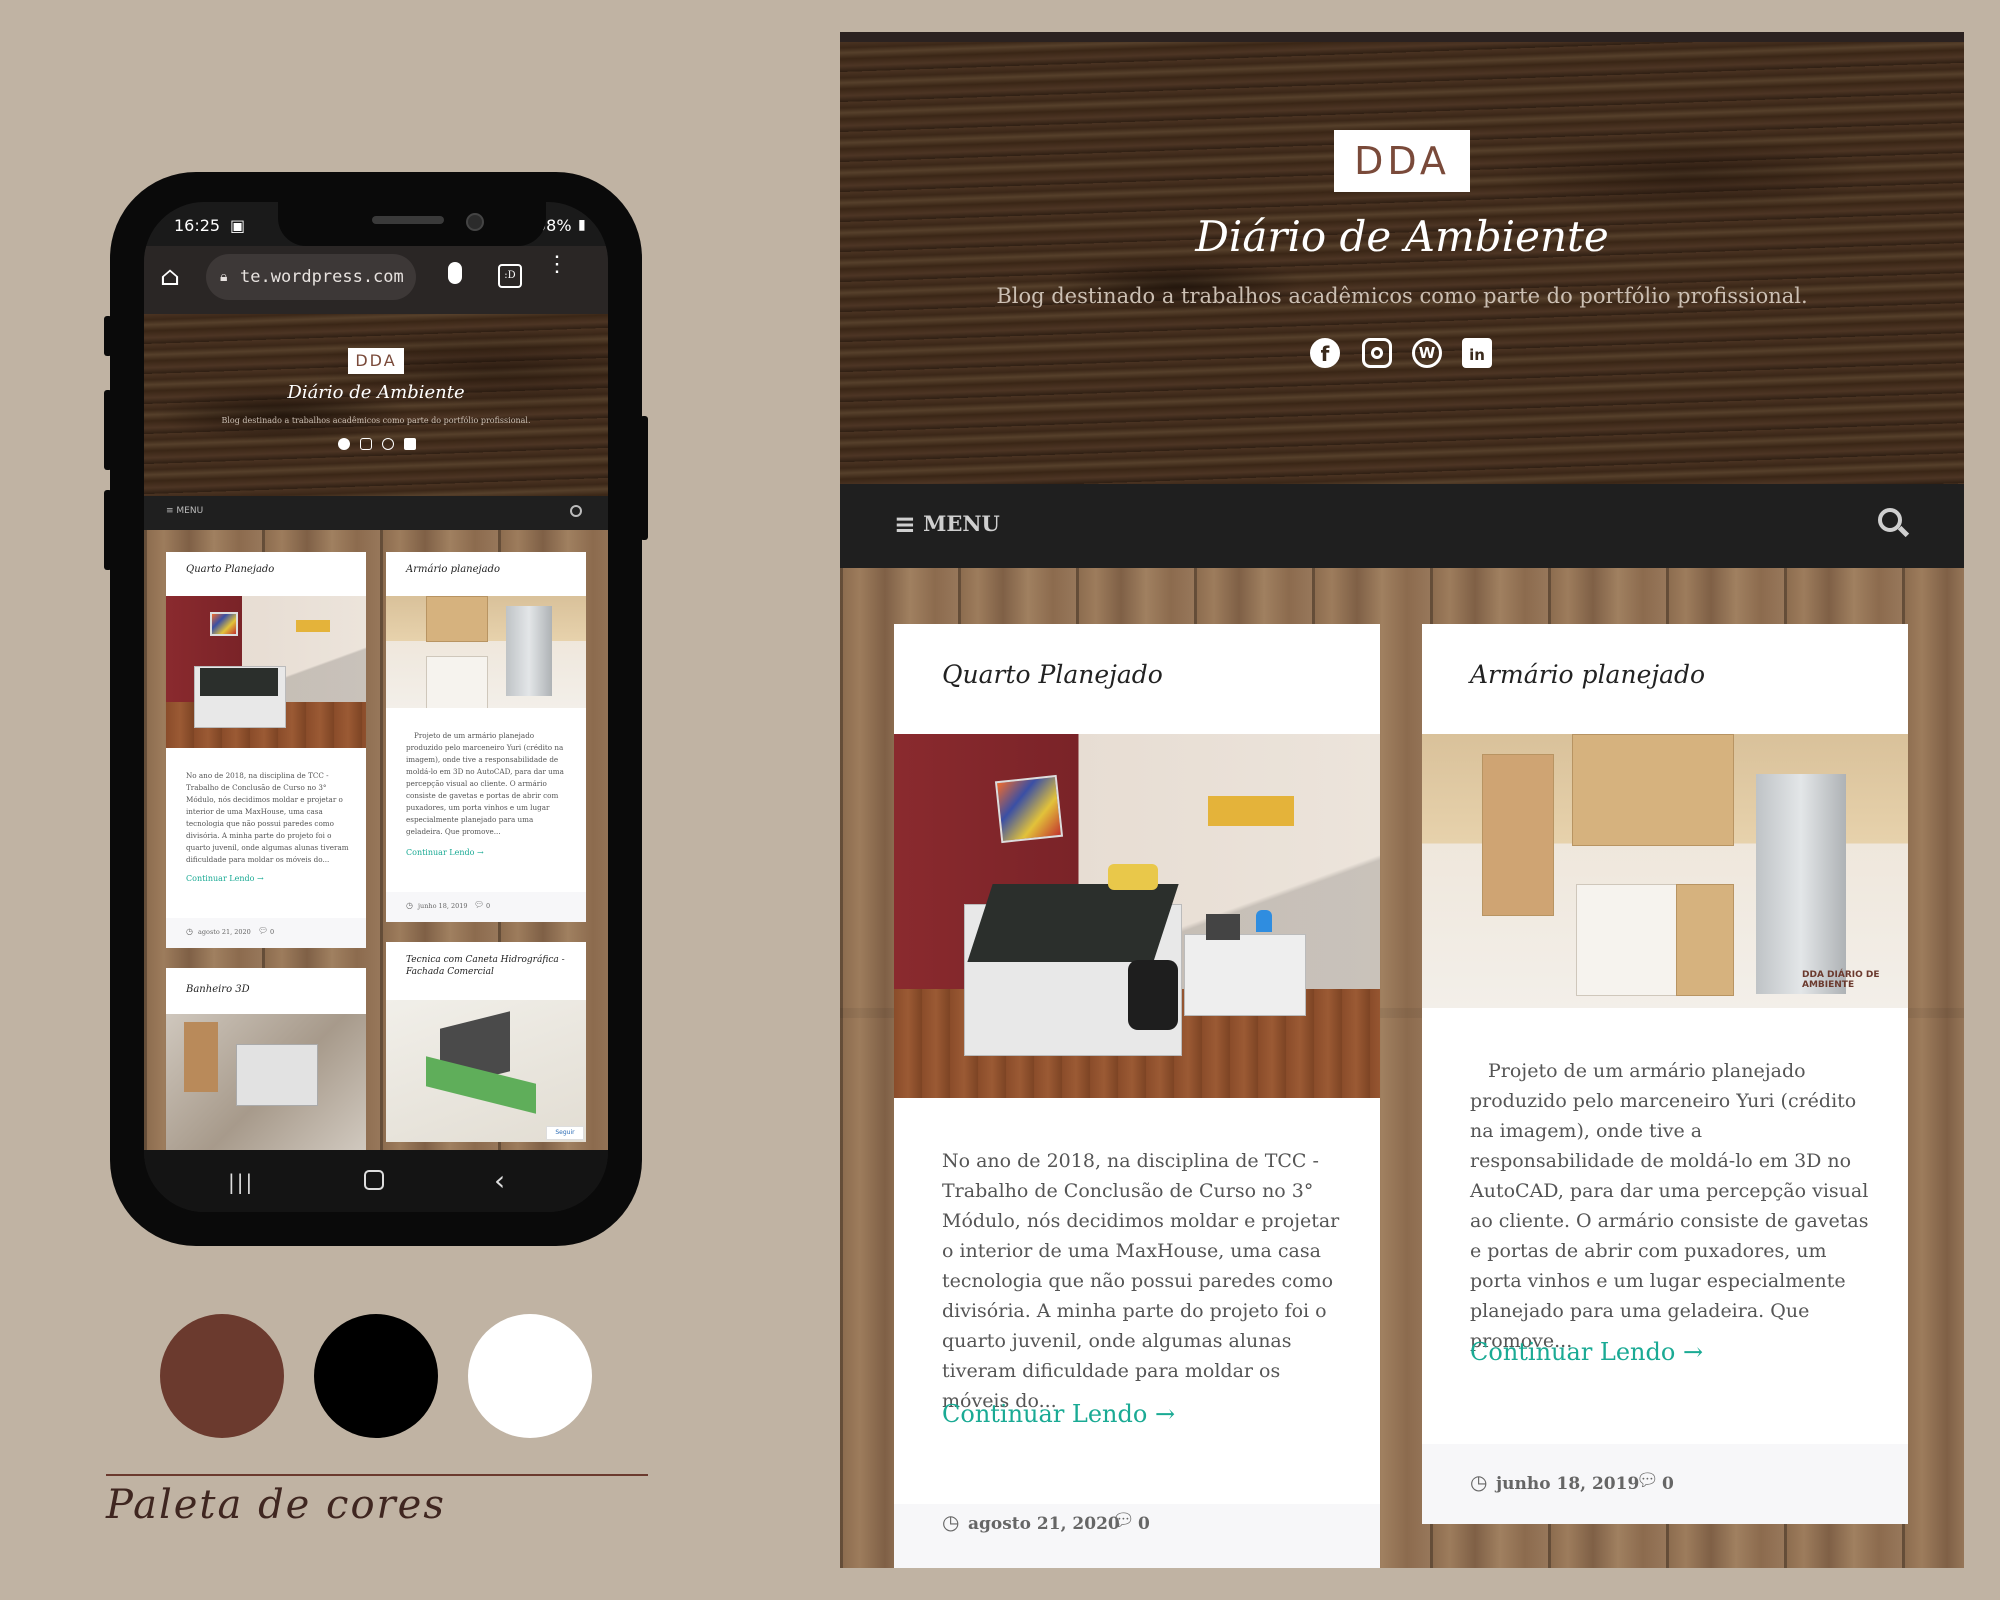 Image resolution: width=2000 pixels, height=1600 pixels. Describe the element at coordinates (1044, 1524) in the screenshot. I see `post-date: agosto 21, 2020` at that location.